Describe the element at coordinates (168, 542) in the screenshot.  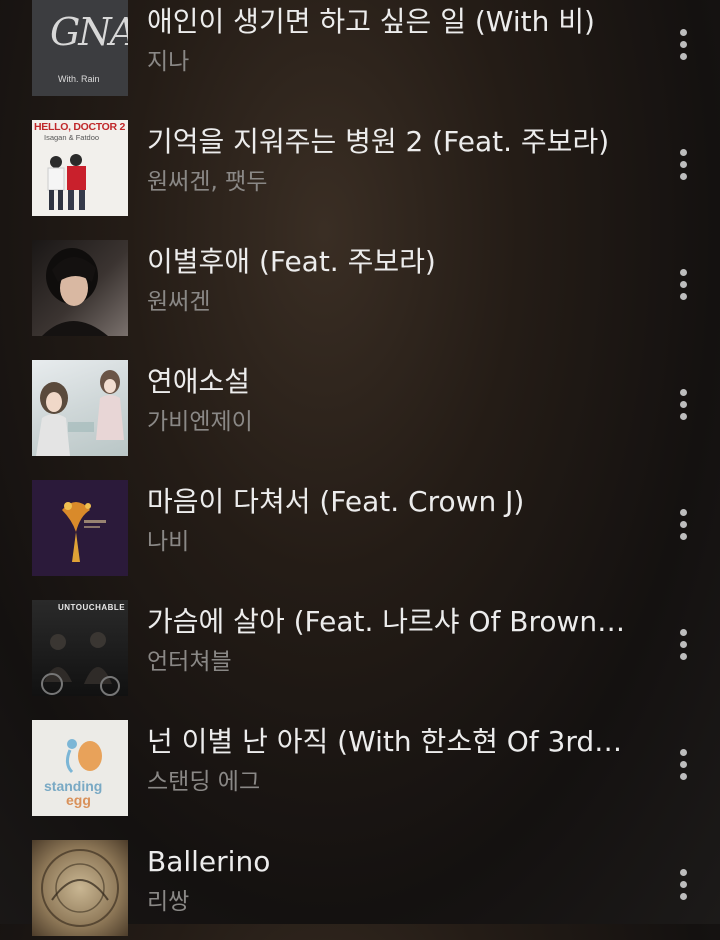
I see `song-artist: 나비` at that location.